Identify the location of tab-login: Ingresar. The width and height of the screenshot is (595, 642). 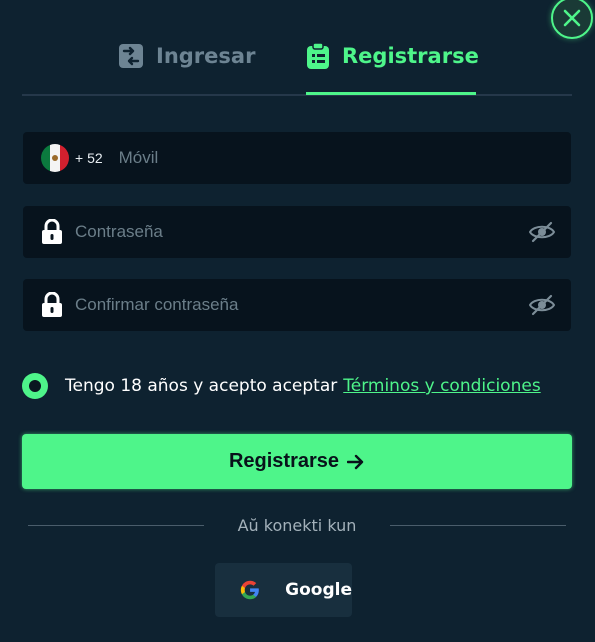
(186, 56).